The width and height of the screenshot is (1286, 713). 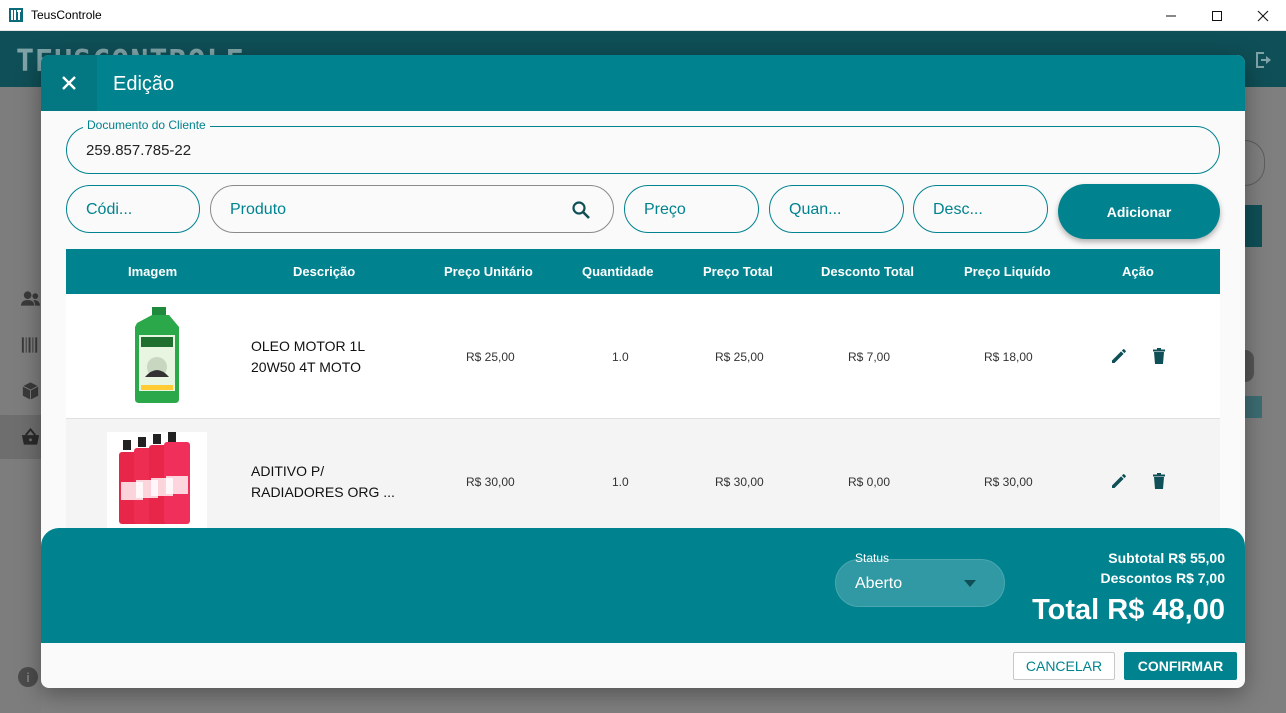 I want to click on window-titlebar: TeusControle, so click(x=643, y=15).